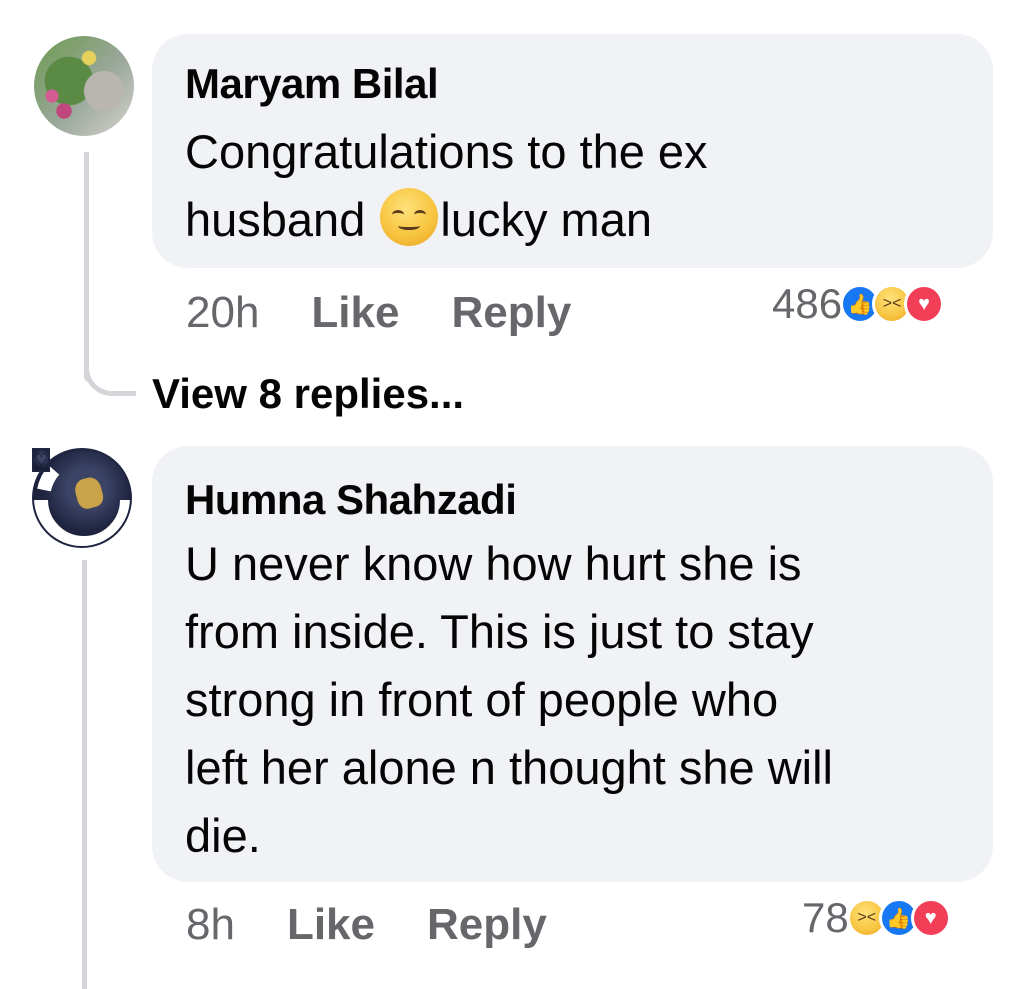 This screenshot has width=1024, height=989. Describe the element at coordinates (392, 925) in the screenshot. I see `comment-actions: 8h Like Reply` at that location.